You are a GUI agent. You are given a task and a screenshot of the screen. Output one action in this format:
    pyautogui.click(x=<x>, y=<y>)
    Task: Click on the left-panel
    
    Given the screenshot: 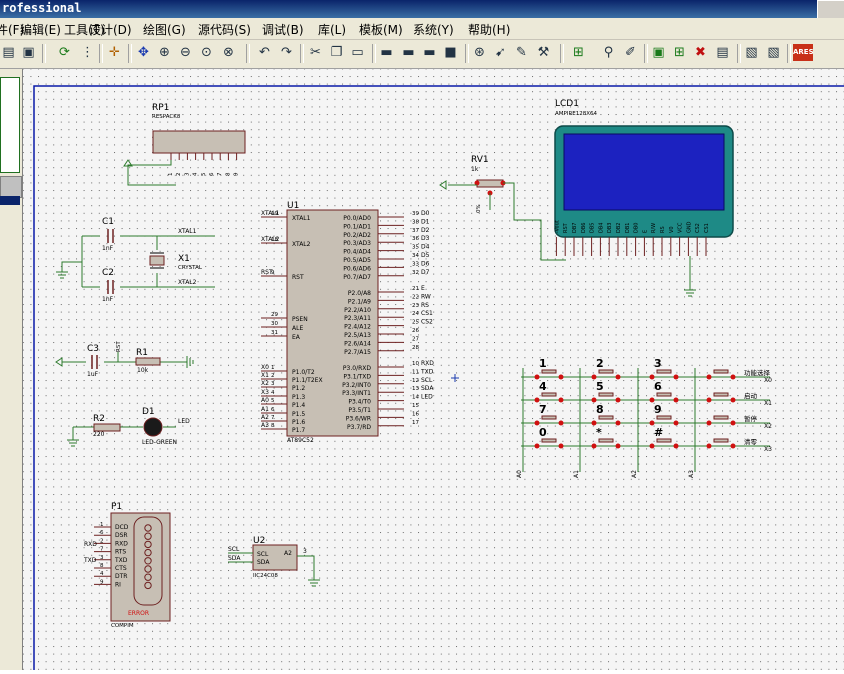 What is the action you would take?
    pyautogui.click(x=11, y=369)
    